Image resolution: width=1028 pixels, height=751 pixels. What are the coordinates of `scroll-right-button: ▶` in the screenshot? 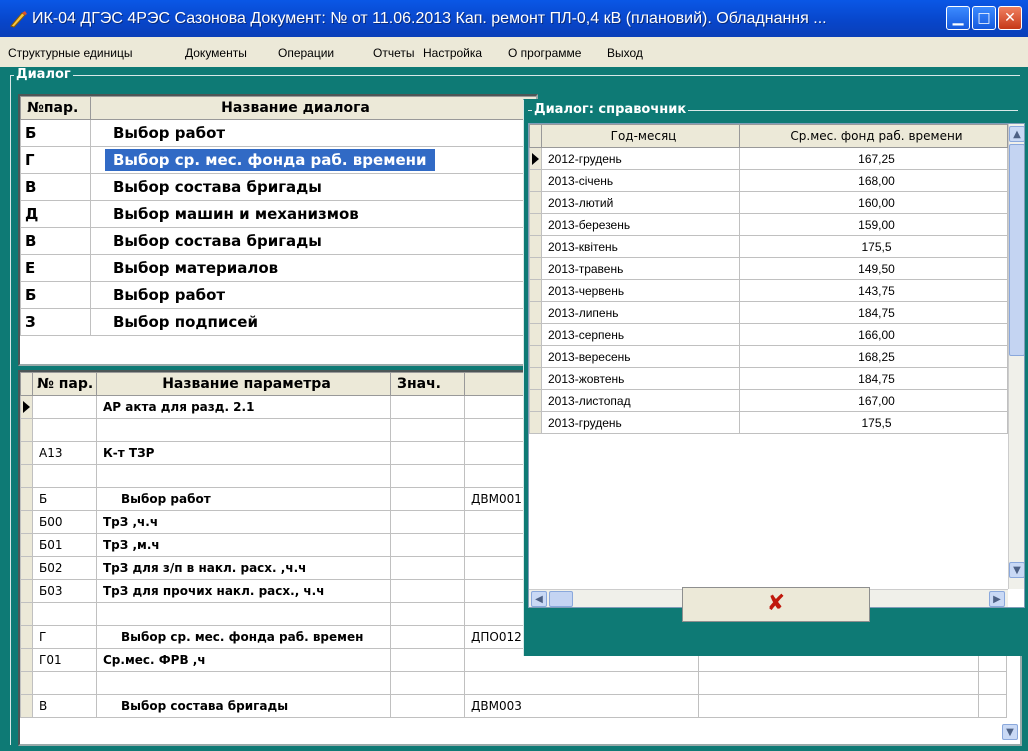 It's located at (997, 599).